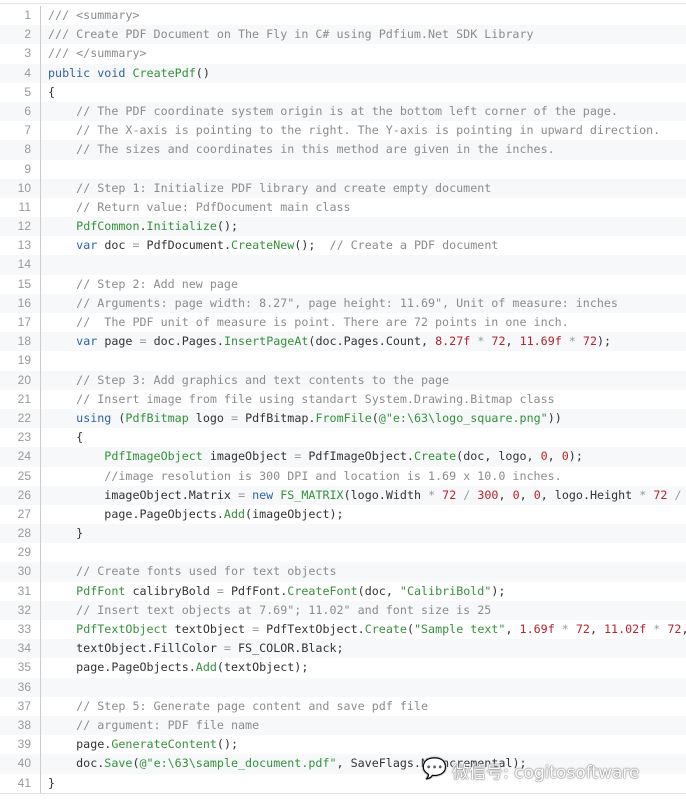  I want to click on code-token: using, so click(94, 417).